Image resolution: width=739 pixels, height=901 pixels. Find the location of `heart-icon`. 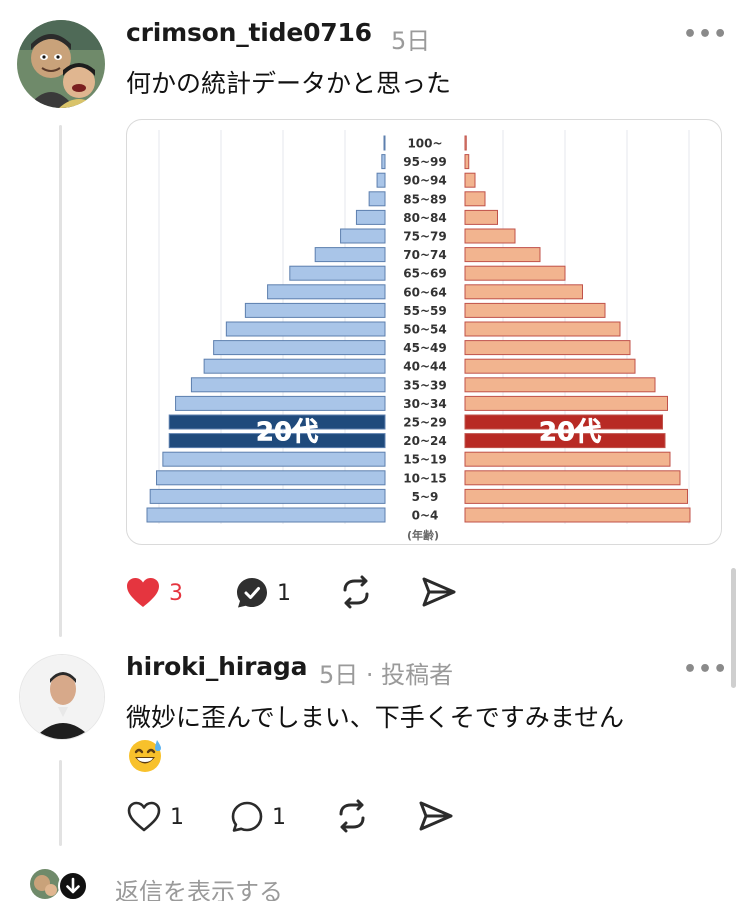

heart-icon is located at coordinates (143, 592).